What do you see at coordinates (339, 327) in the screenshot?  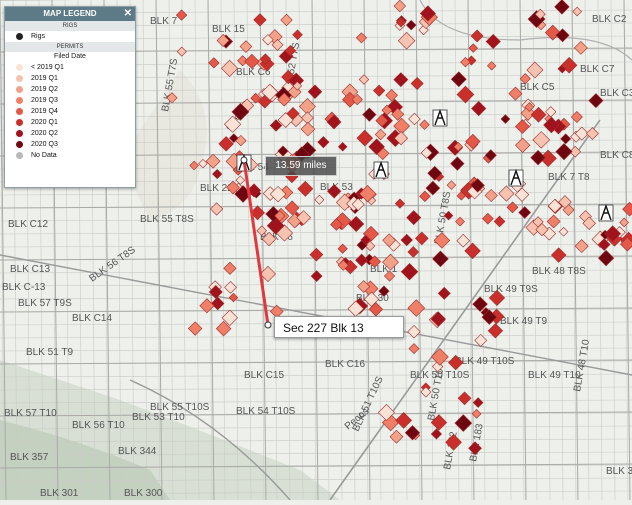 I see `section-tooltip: Sec 227 Blk 13` at bounding box center [339, 327].